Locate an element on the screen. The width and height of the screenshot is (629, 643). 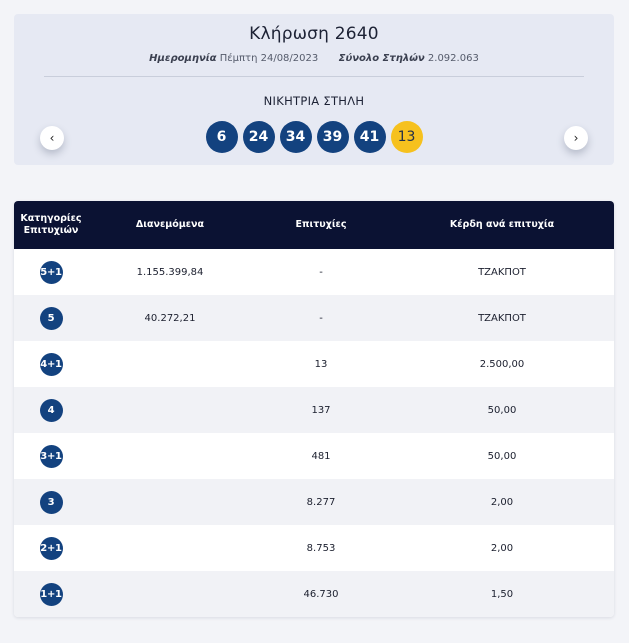
category-badge: 5+1 is located at coordinates (51, 272).